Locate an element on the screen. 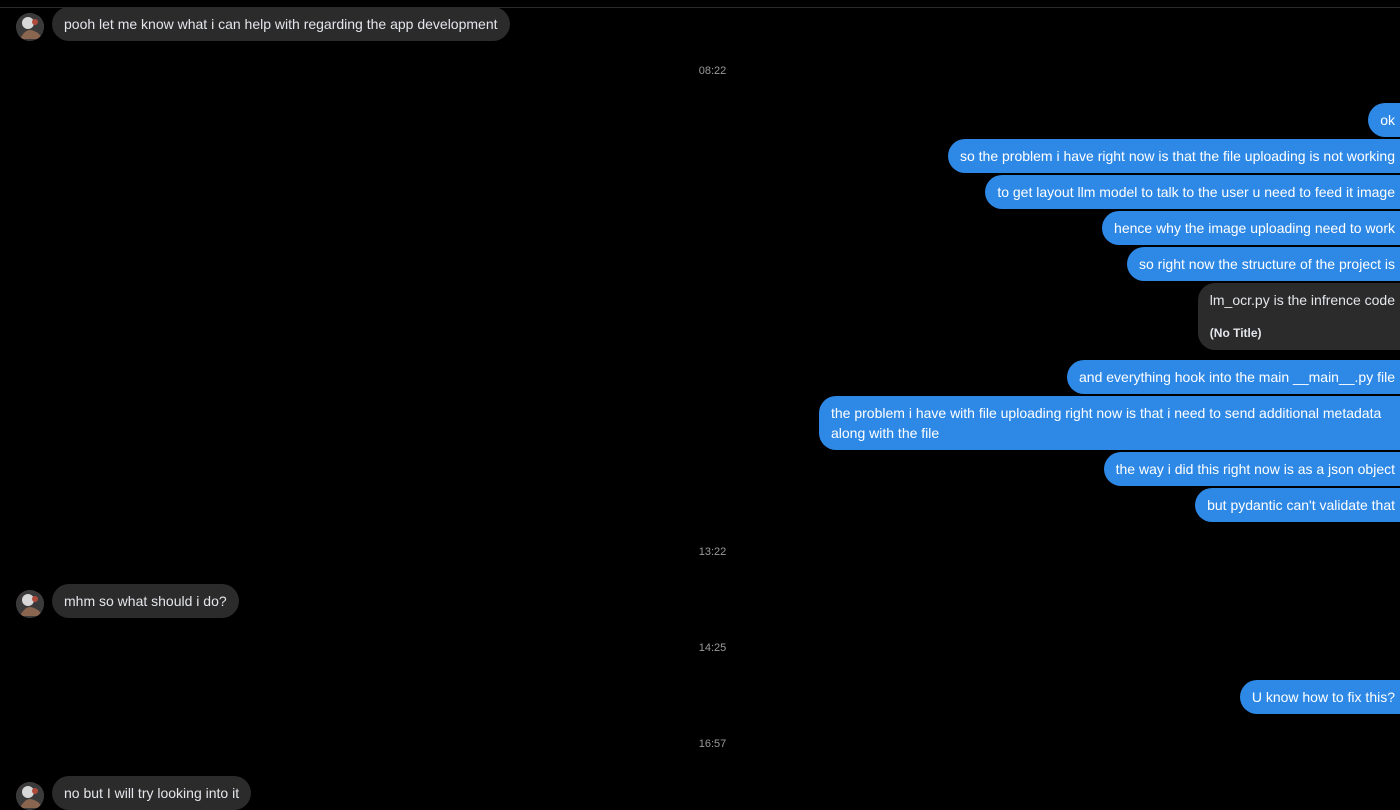 Image resolution: width=1400 pixels, height=810 pixels. timestamp: 16:57 is located at coordinates (712, 744).